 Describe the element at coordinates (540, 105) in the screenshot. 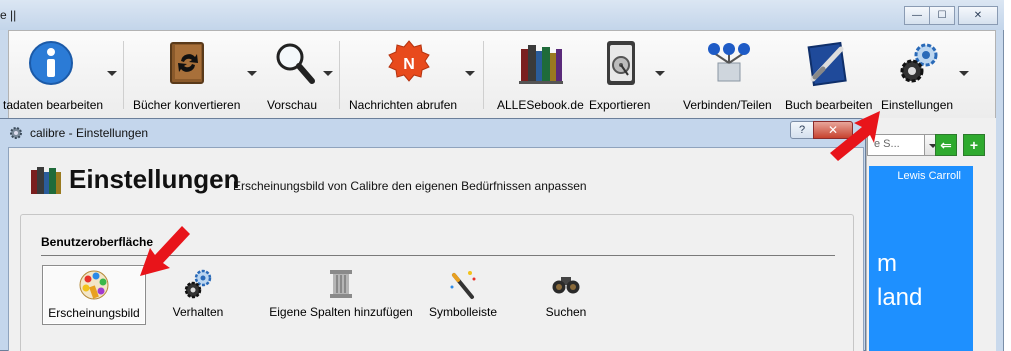

I see `toolbar-label: ALLESebook.de` at that location.